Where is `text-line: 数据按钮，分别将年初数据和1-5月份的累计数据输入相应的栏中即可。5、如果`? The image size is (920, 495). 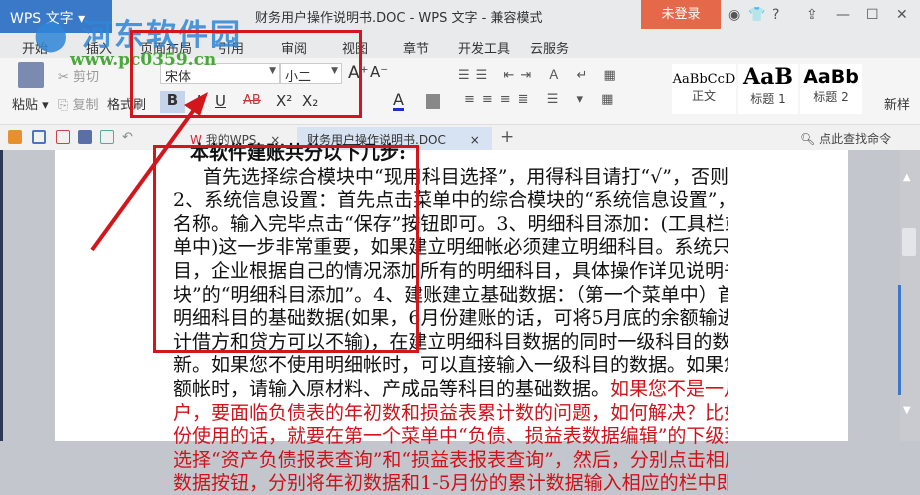 text-line: 数据按钮，分别将年初数据和1-5月份的累计数据输入相应的栏中即可。5、如果 is located at coordinates (450, 483).